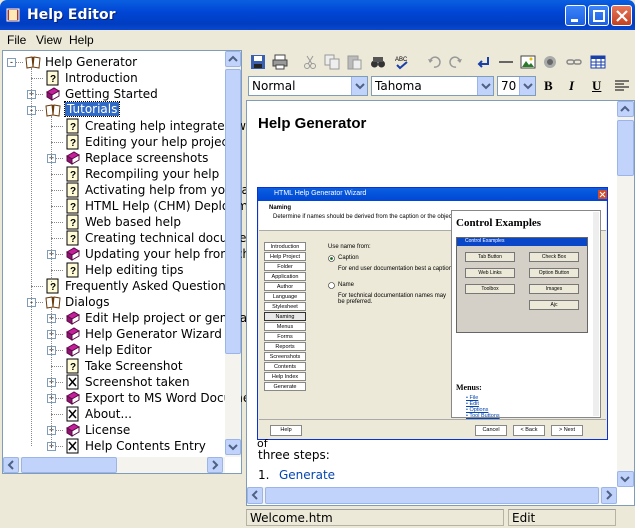 This screenshot has width=635, height=528. What do you see at coordinates (114, 270) in the screenshot?
I see `tree-item: ? Help editing tips` at bounding box center [114, 270].